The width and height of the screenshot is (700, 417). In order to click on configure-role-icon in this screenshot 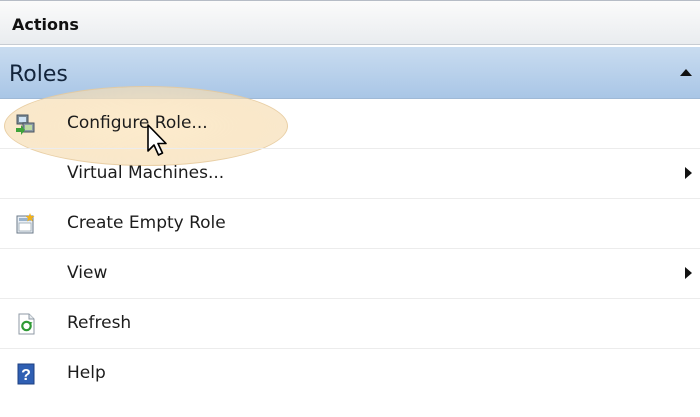, I will do `click(25, 124)`.